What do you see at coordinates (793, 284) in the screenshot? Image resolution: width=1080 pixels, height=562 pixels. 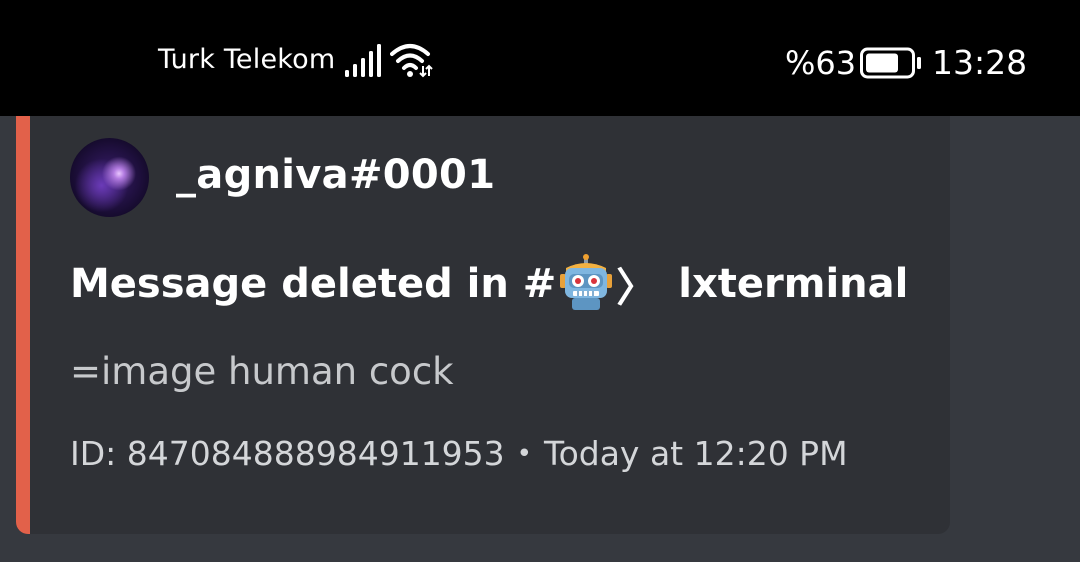 I see `channel-name: lxterminal` at bounding box center [793, 284].